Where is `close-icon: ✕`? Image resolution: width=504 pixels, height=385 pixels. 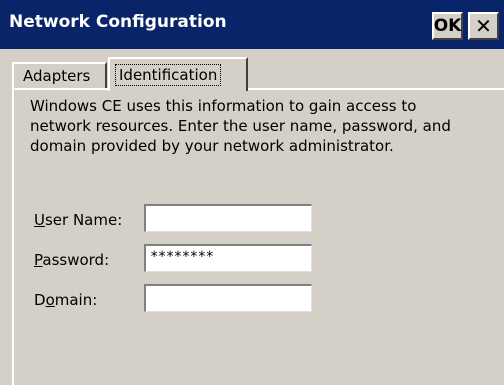 close-icon: ✕ is located at coordinates (483, 26).